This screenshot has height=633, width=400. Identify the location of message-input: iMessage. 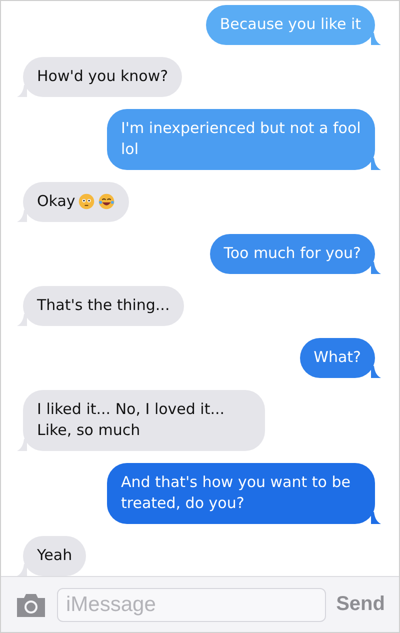
(191, 605).